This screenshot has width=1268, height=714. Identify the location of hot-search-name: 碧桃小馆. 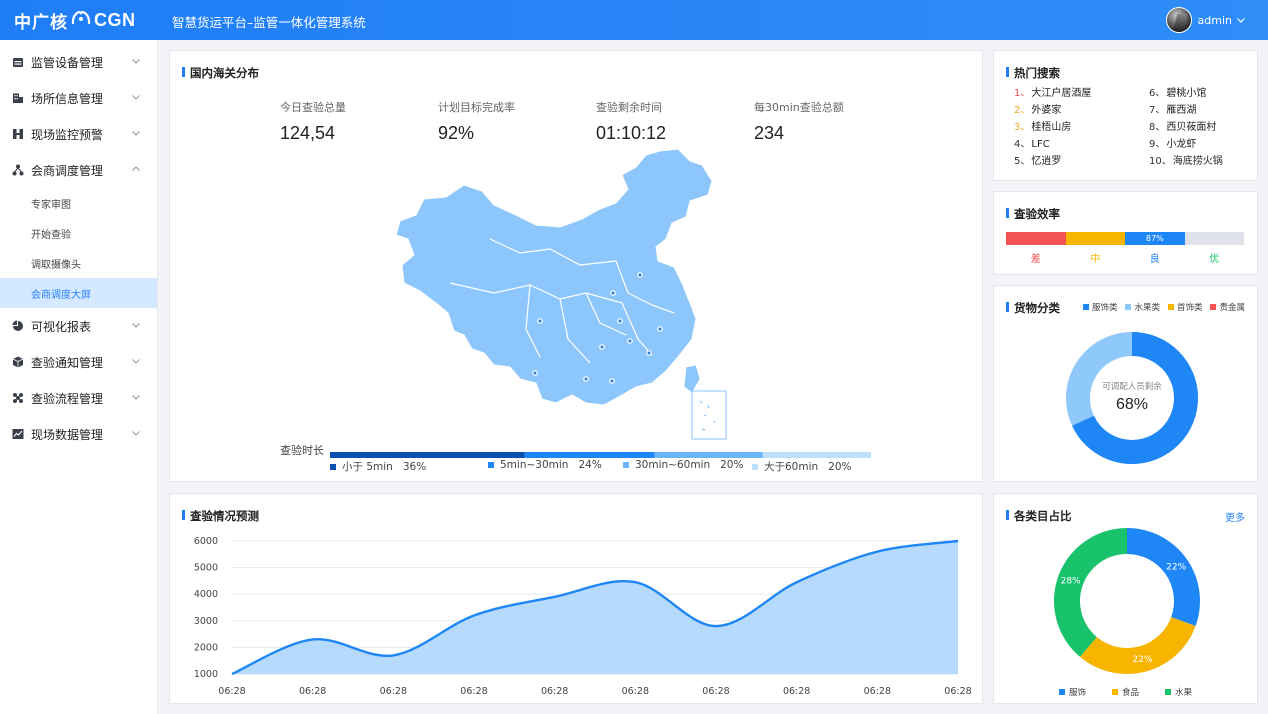
(1186, 93).